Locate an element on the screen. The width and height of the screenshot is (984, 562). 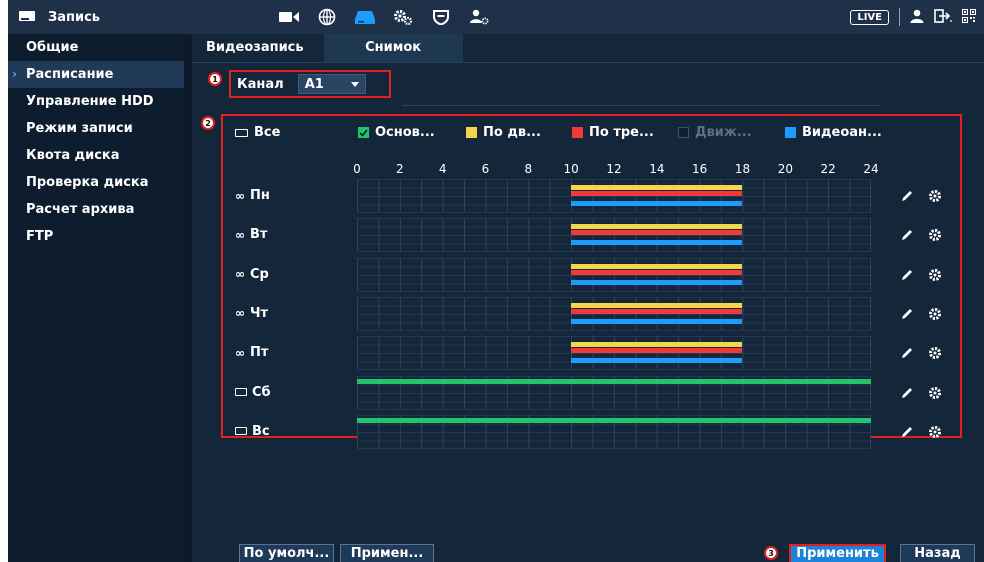
legend-all: Все is located at coordinates (257, 132).